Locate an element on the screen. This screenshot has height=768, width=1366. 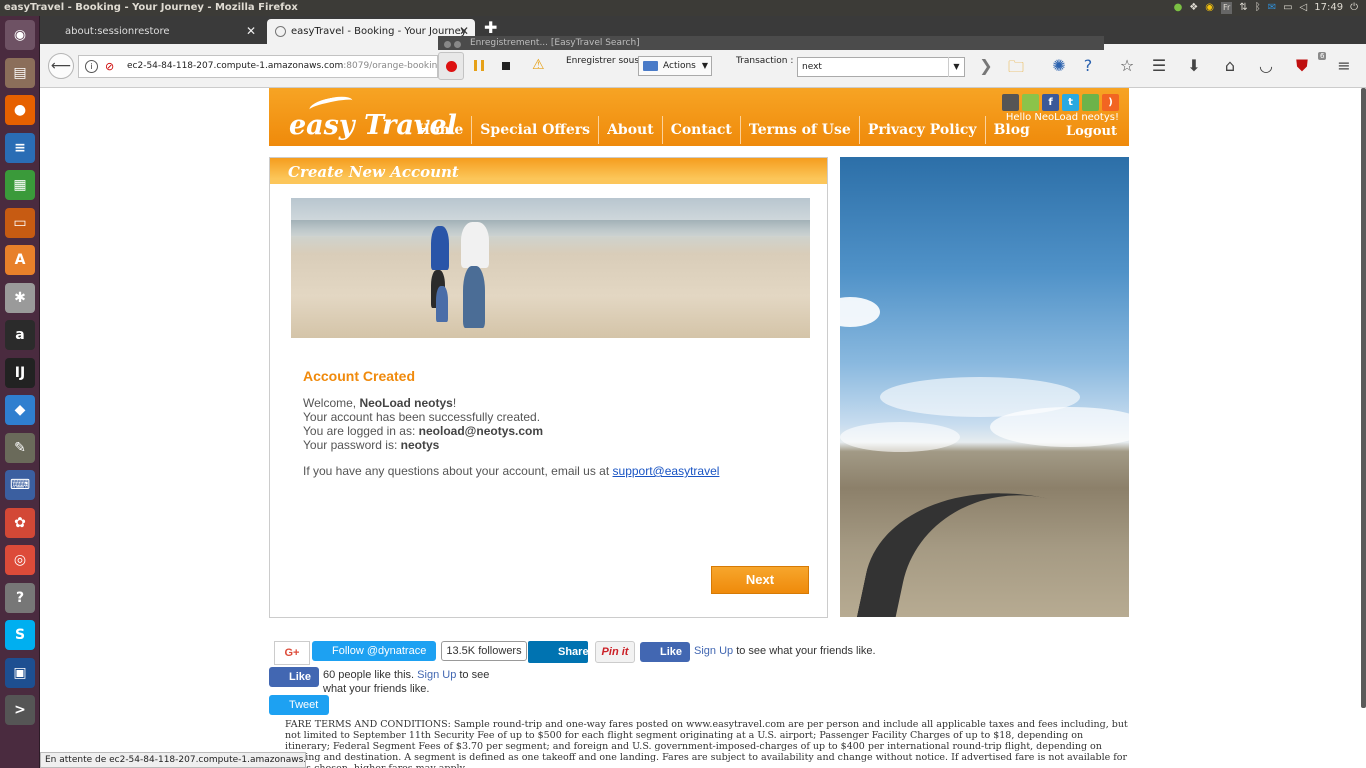
insecure-lock-icon: ⊘ is located at coordinates (109, 66).